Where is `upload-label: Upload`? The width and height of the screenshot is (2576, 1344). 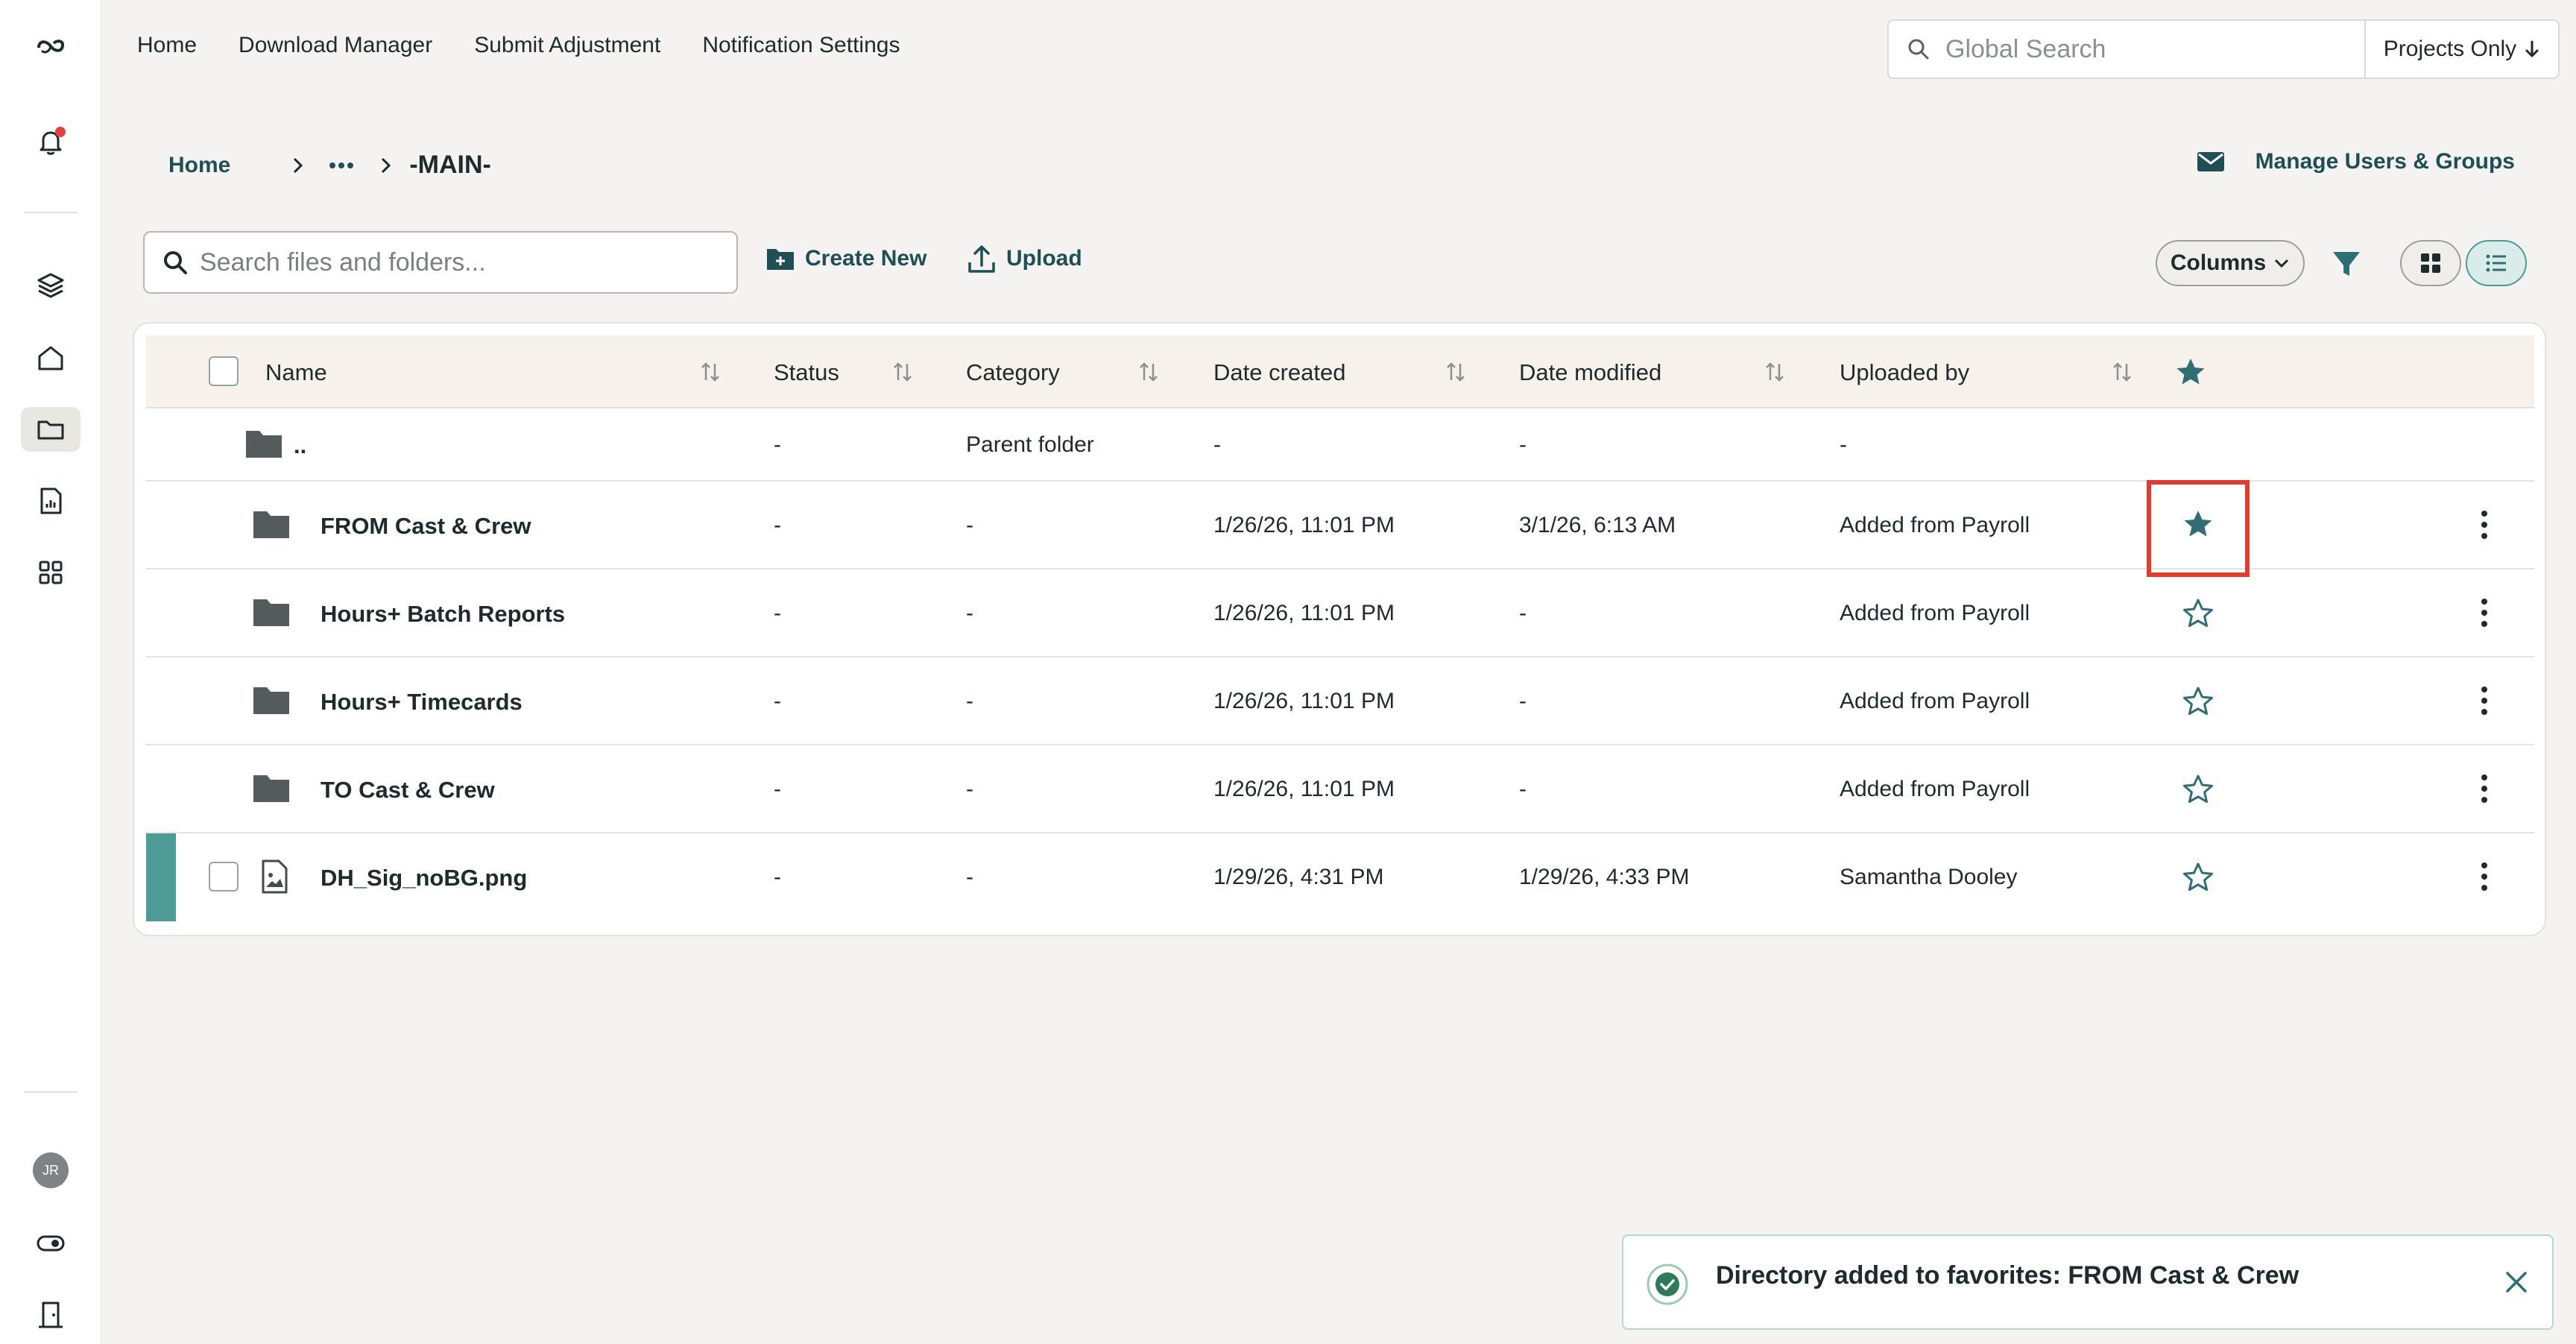
upload-label: Upload is located at coordinates (1044, 259).